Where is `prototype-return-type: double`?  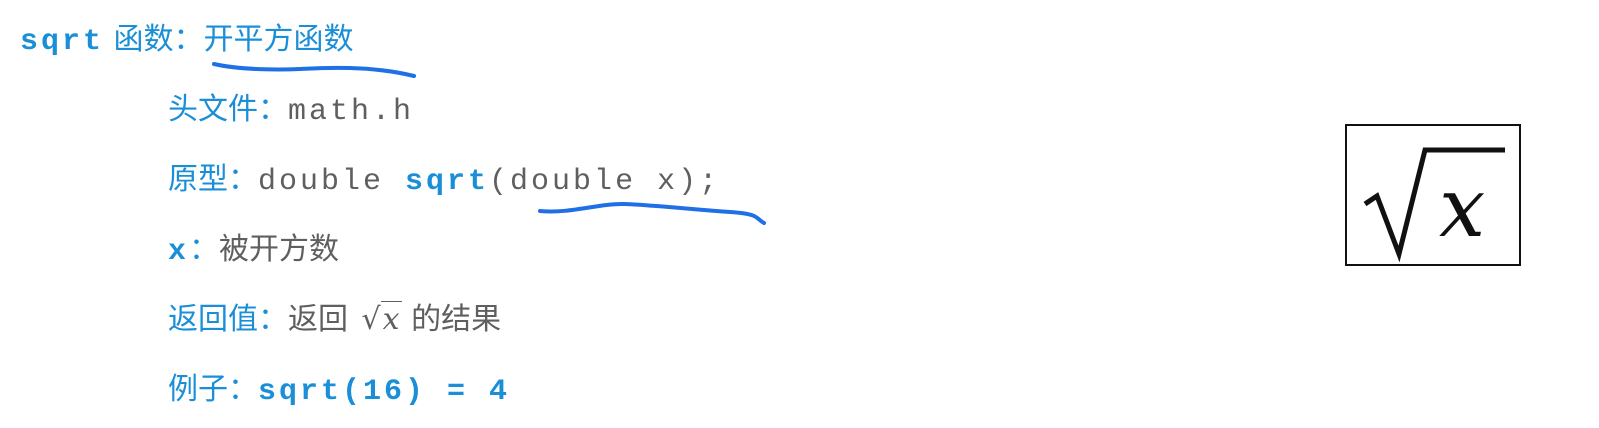
prototype-return-type: double is located at coordinates (332, 182).